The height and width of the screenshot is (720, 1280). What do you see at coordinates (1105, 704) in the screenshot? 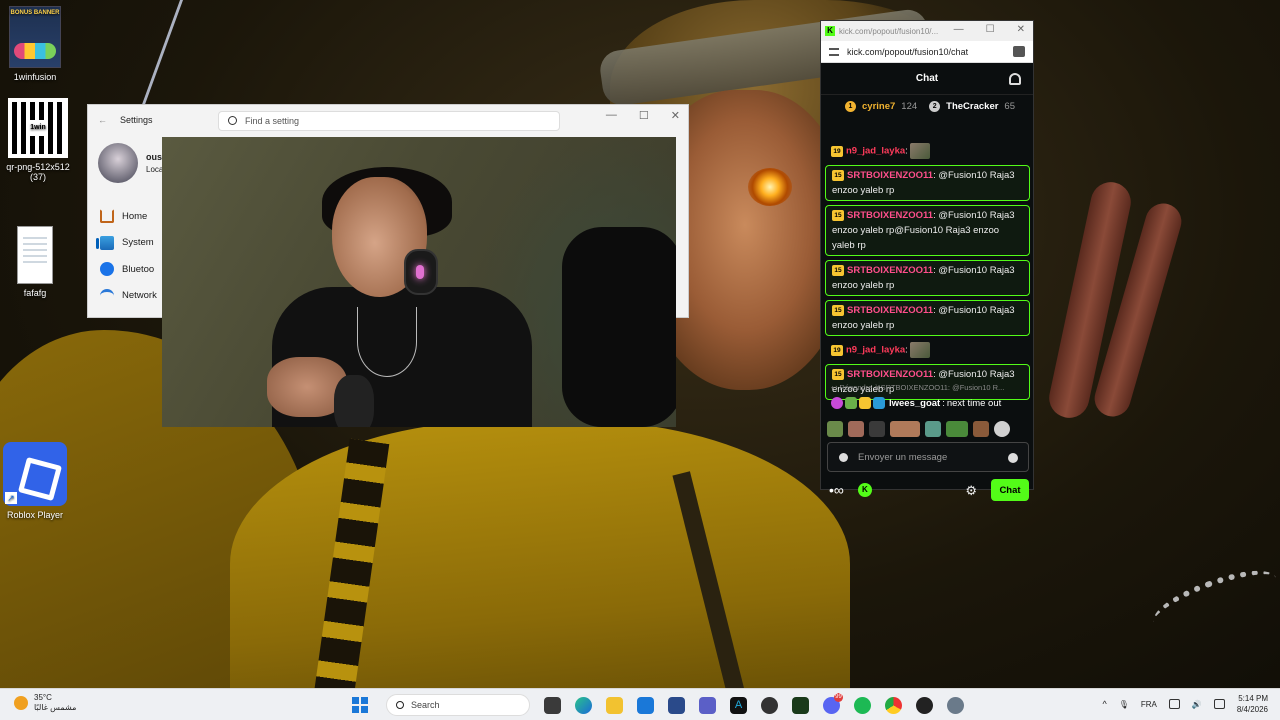
I see `chevron-up-icon: ^` at bounding box center [1105, 704].